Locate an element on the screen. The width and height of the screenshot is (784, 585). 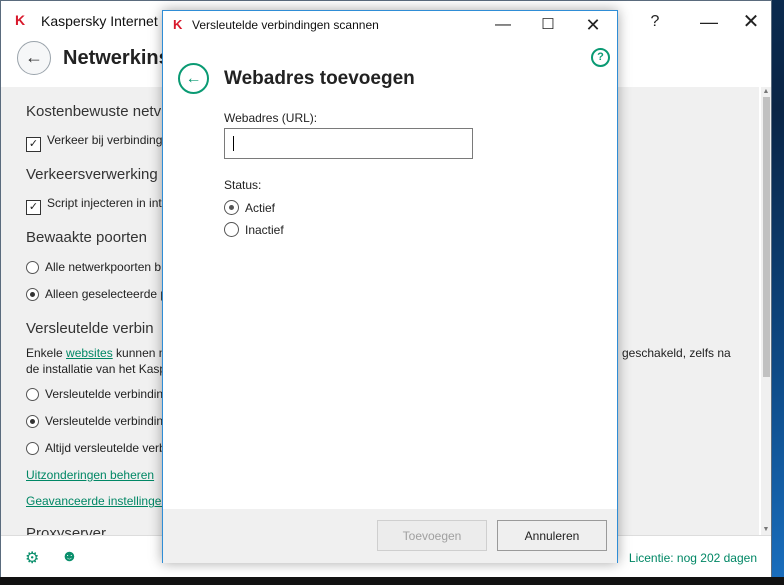
section-title-proxy: Proxyserver is located at coordinates (66, 530).